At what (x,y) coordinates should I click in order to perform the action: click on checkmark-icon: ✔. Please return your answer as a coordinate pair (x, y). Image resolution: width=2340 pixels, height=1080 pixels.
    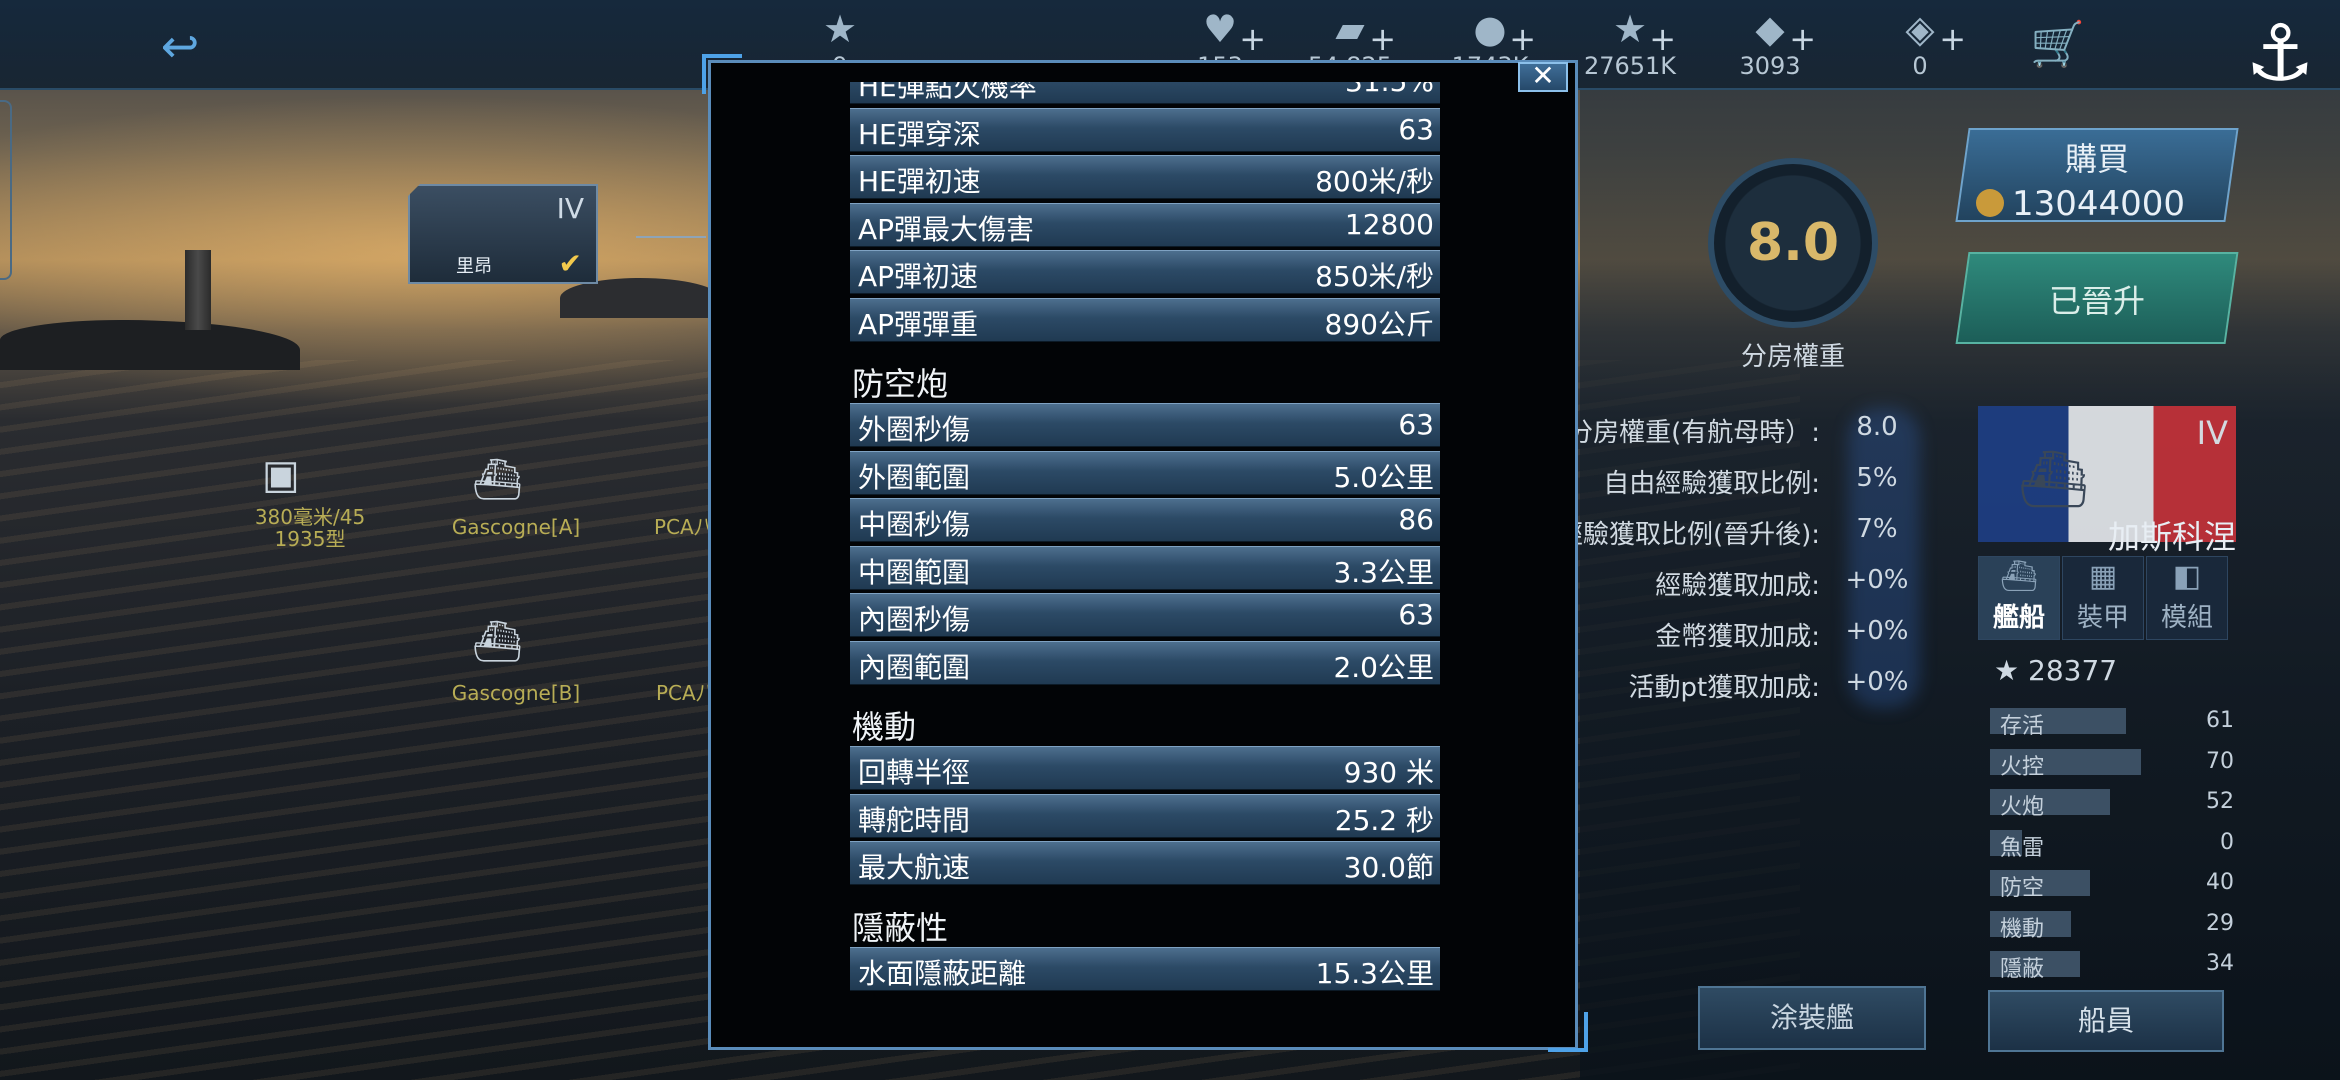
    Looking at the image, I should click on (570, 263).